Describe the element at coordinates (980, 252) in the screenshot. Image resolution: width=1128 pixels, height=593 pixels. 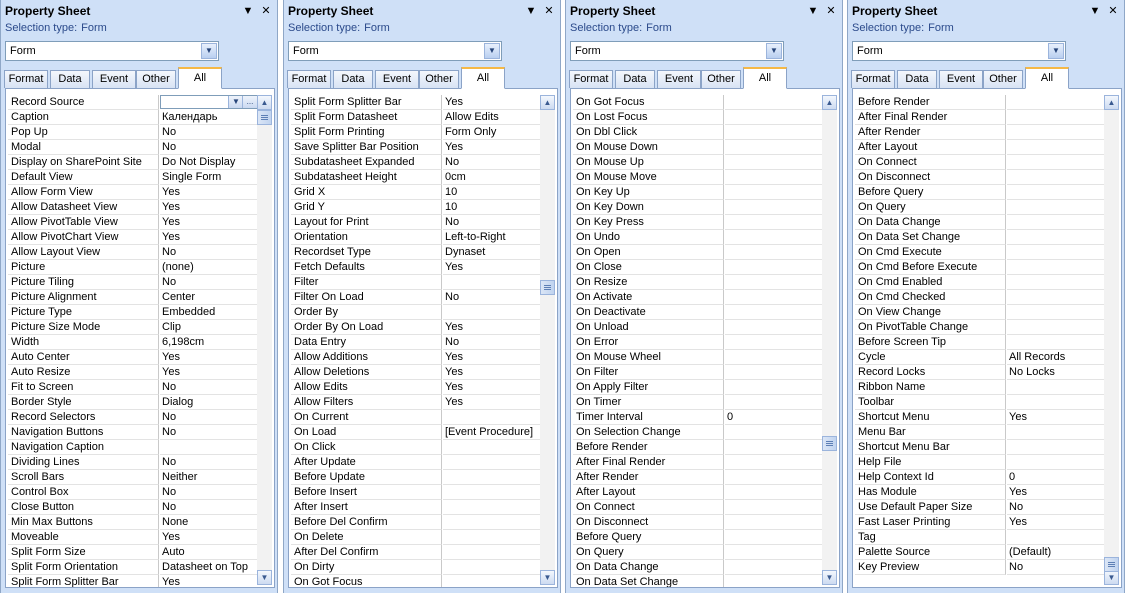
I see `property-row: On Cmd Execute` at that location.